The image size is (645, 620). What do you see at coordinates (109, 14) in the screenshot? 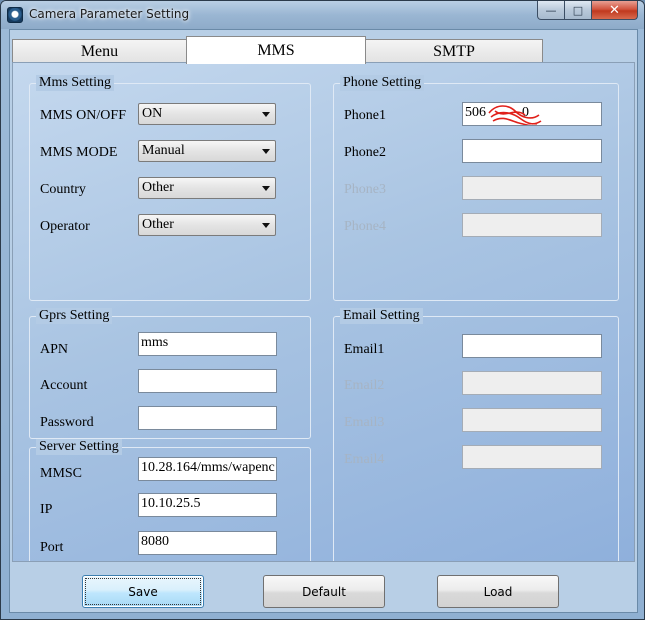
I see `window-title: Camera Parameter Setting` at bounding box center [109, 14].